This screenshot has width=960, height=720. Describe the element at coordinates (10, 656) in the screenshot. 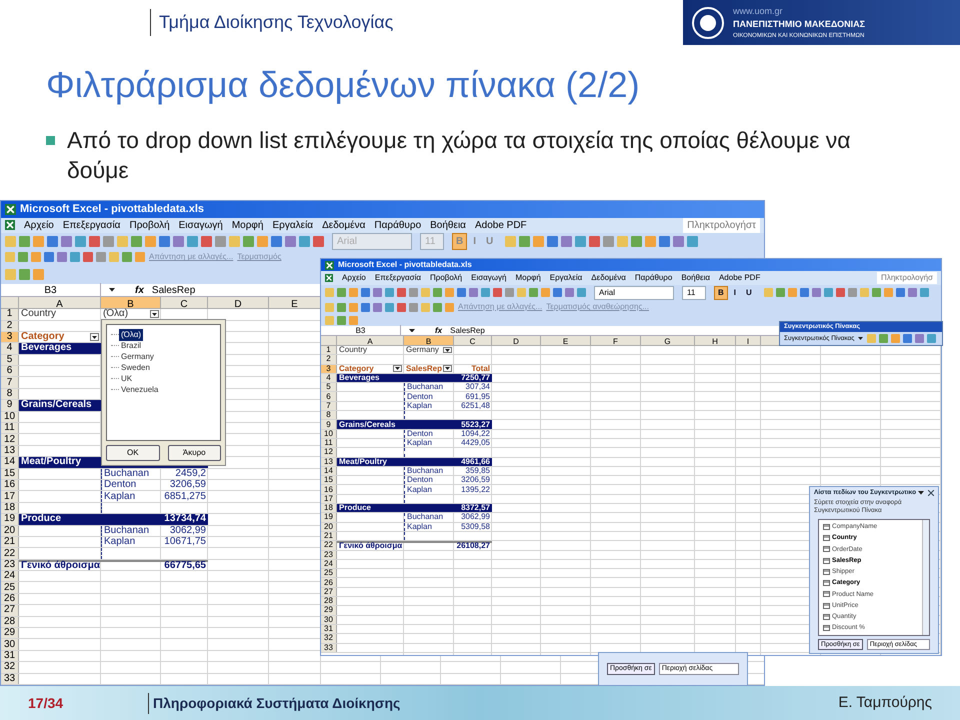

I see `row-number: 31` at that location.